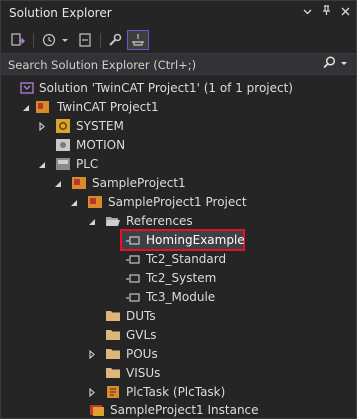 This screenshot has height=419, width=357. Describe the element at coordinates (63, 164) in the screenshot. I see `plc-icon` at that location.